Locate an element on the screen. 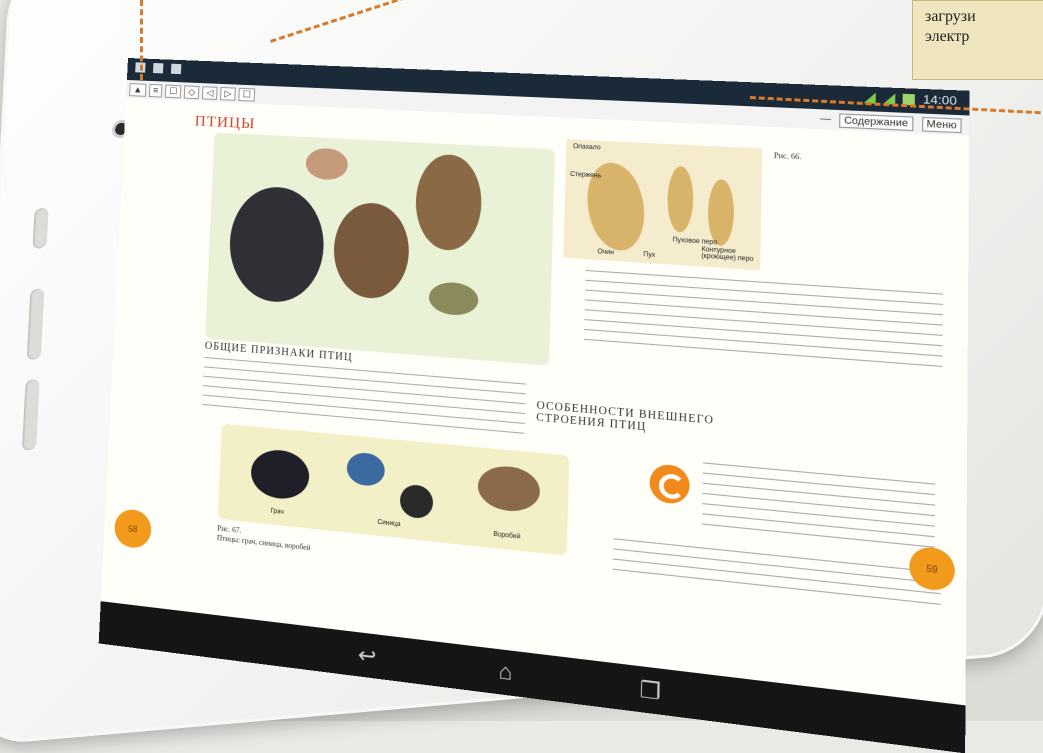 This screenshot has height=753, width=1043. rook-image is located at coordinates (280, 474).